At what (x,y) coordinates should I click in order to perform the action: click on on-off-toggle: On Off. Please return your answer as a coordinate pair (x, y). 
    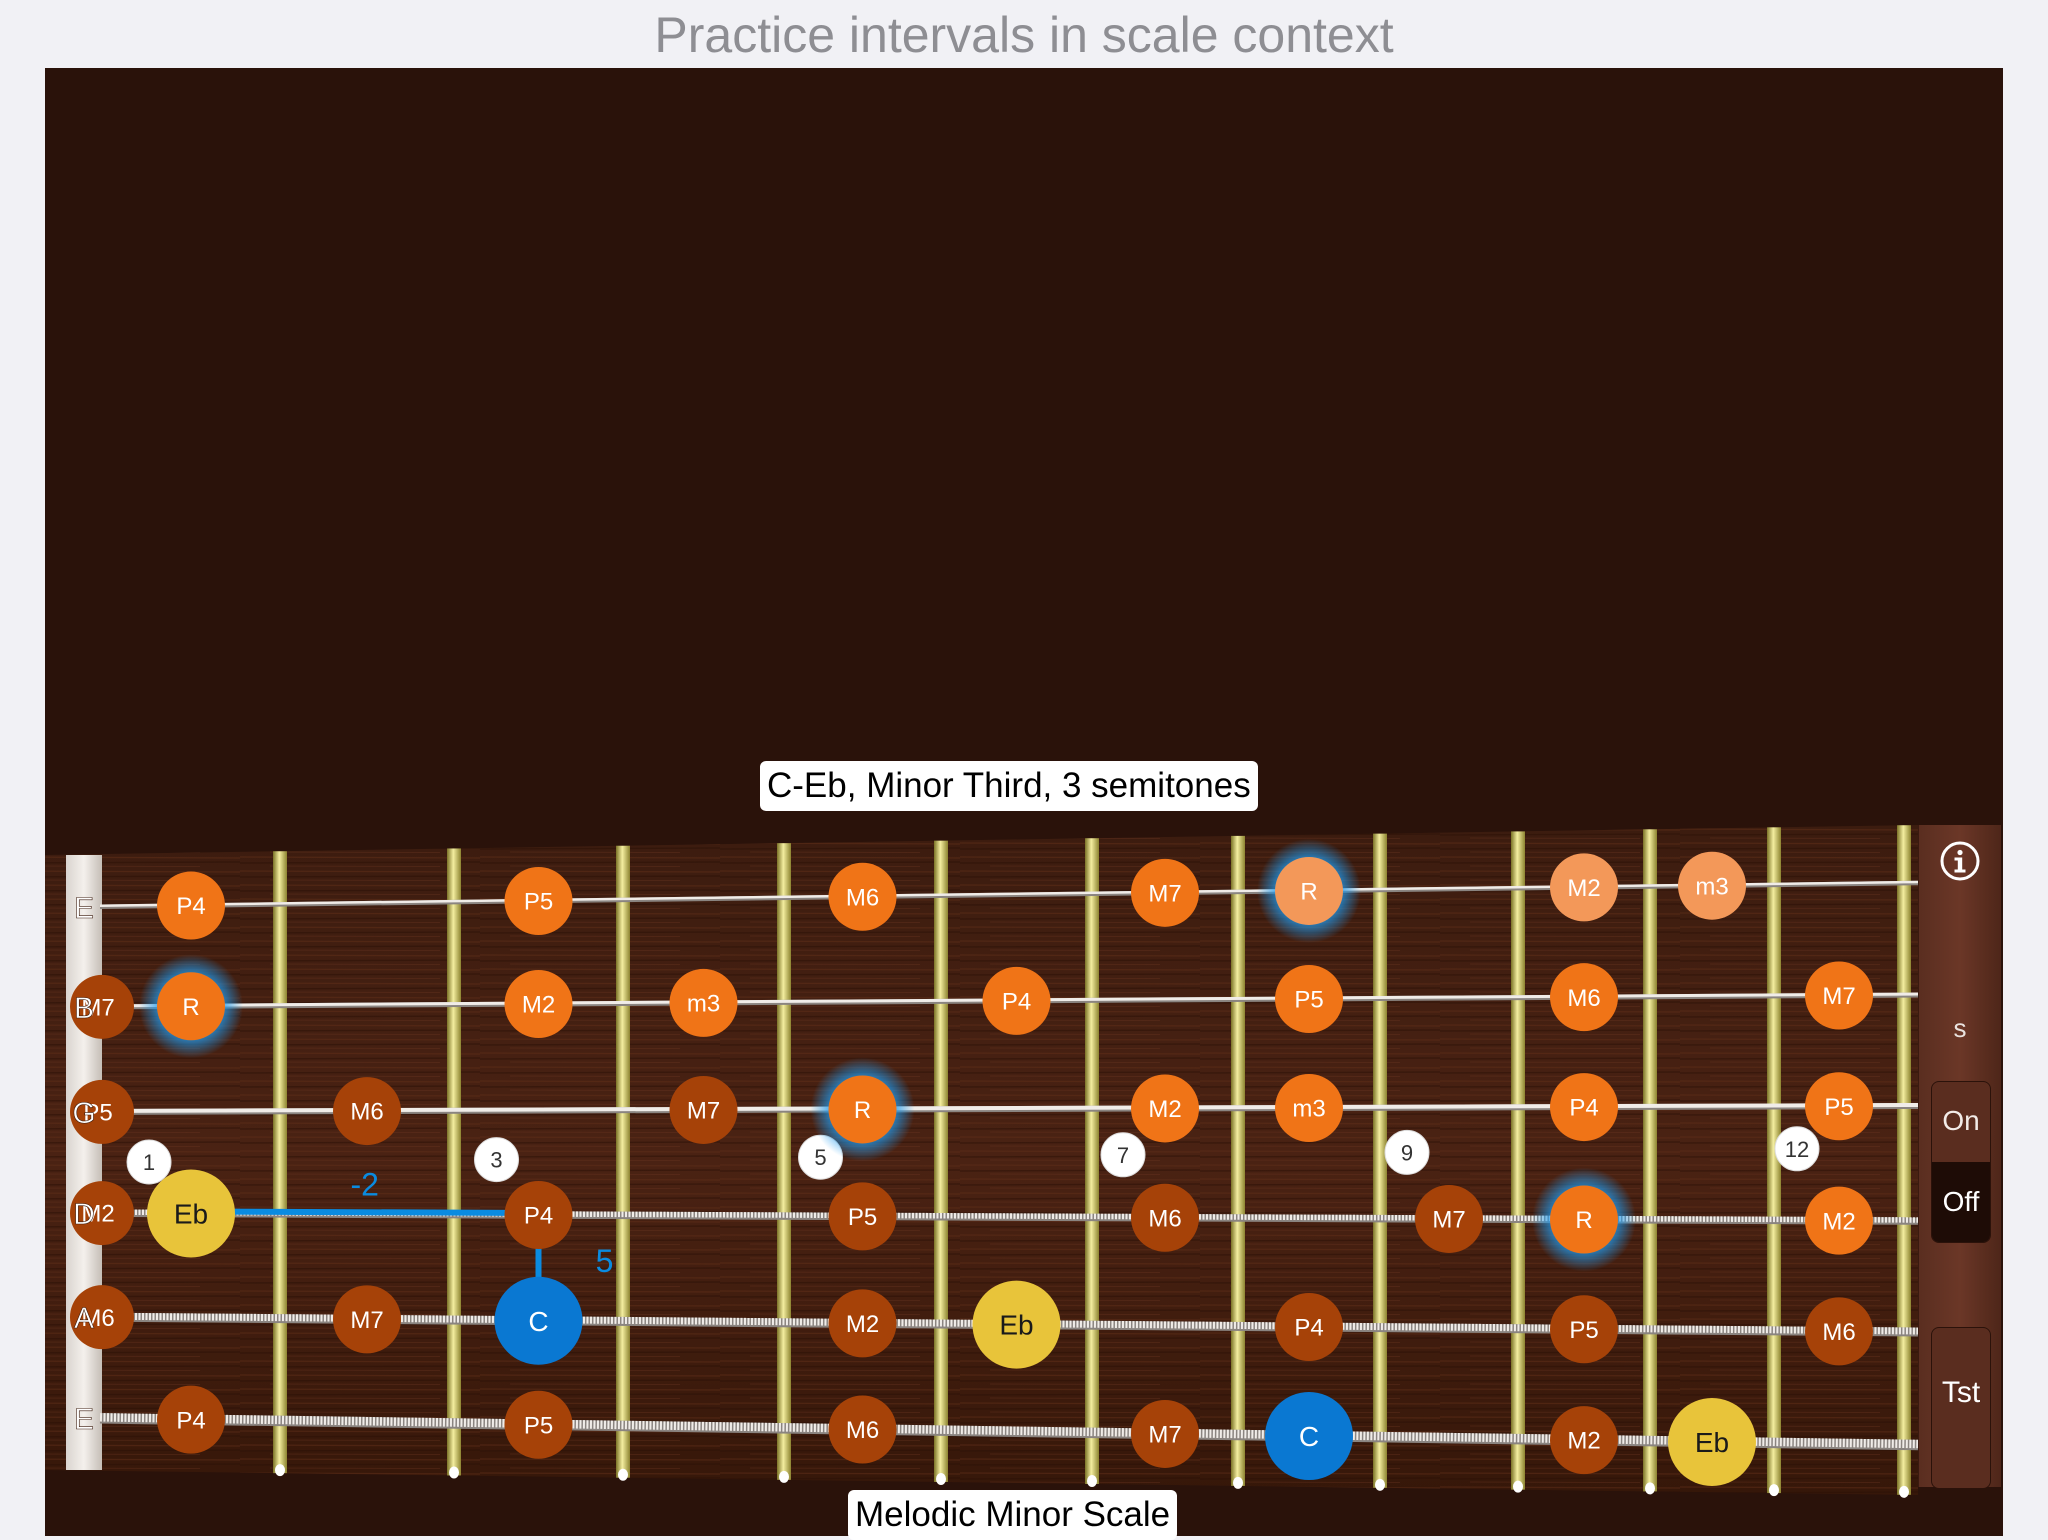
    Looking at the image, I should click on (1961, 1162).